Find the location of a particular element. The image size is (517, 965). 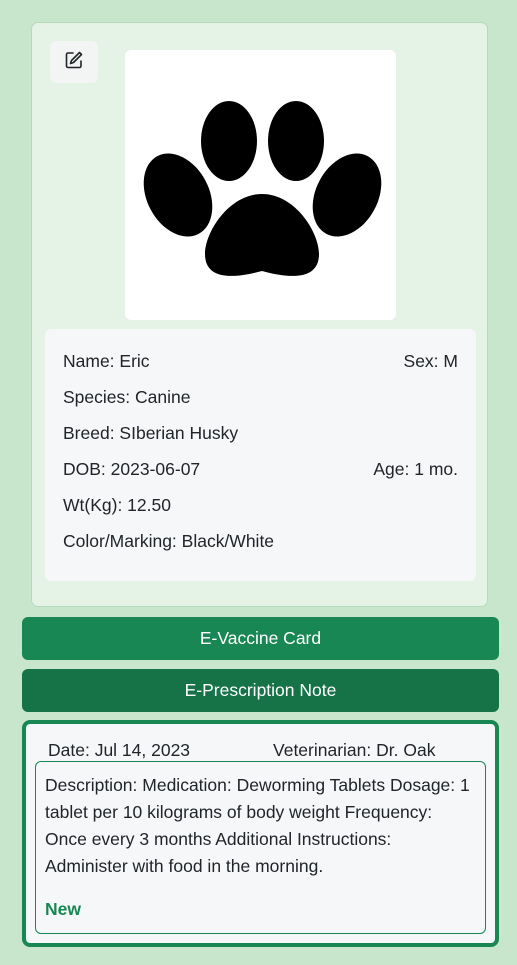

pet-age: Age: 1 mo. is located at coordinates (415, 469).